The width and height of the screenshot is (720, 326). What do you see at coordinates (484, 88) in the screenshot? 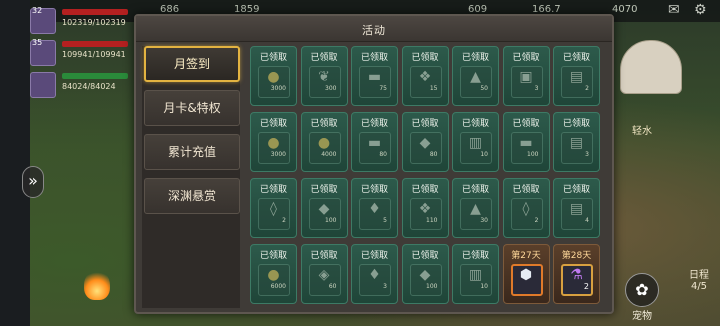
I see `item-quantity: 50` at bounding box center [484, 88].